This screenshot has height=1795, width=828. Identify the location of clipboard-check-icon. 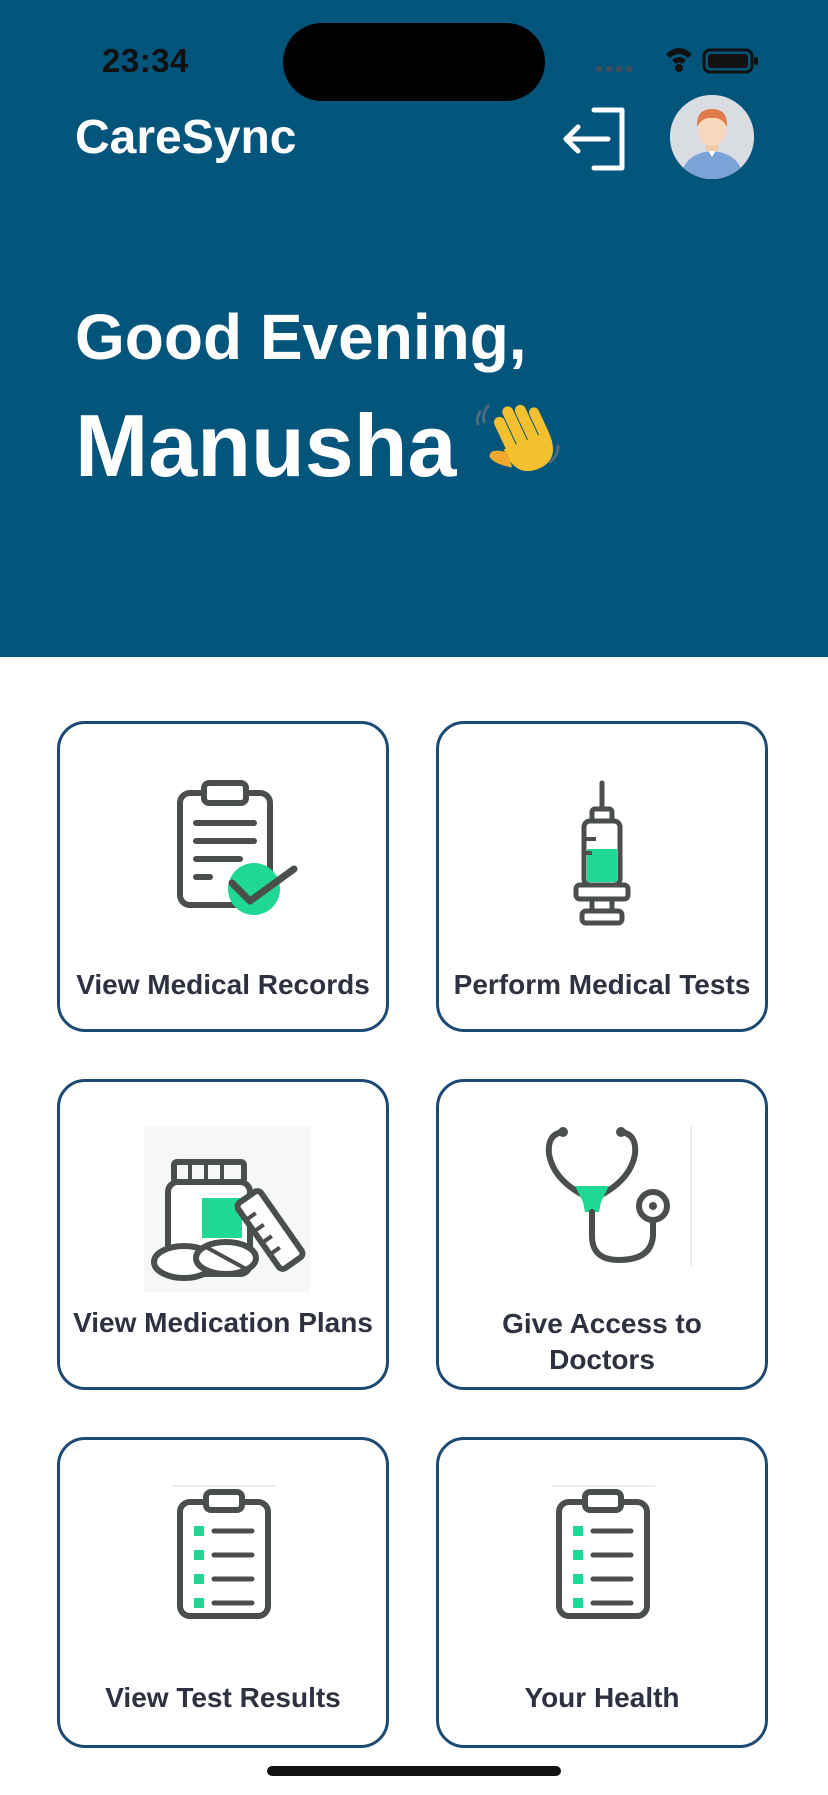
(237, 847).